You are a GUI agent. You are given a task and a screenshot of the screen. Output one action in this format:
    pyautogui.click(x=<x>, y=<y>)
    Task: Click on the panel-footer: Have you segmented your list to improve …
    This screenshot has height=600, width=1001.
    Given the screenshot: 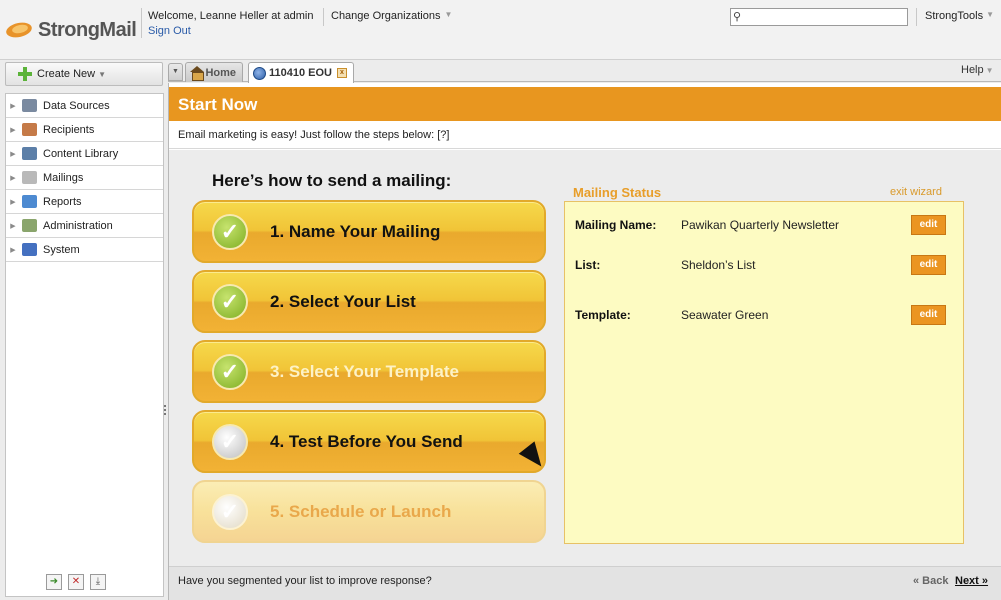 What is the action you would take?
    pyautogui.click(x=585, y=583)
    